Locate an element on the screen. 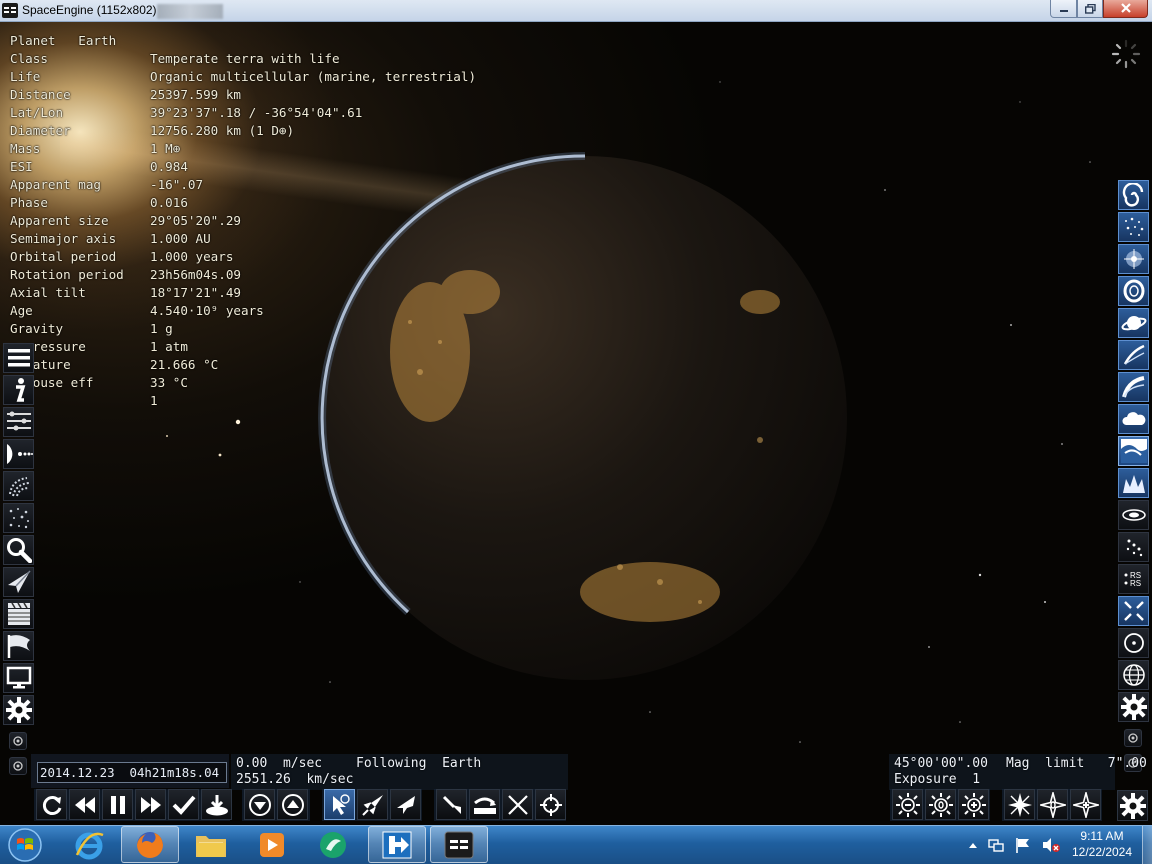 The height and width of the screenshot is (864, 1152). info-row: enhouse eff 33 °C is located at coordinates (243, 383).